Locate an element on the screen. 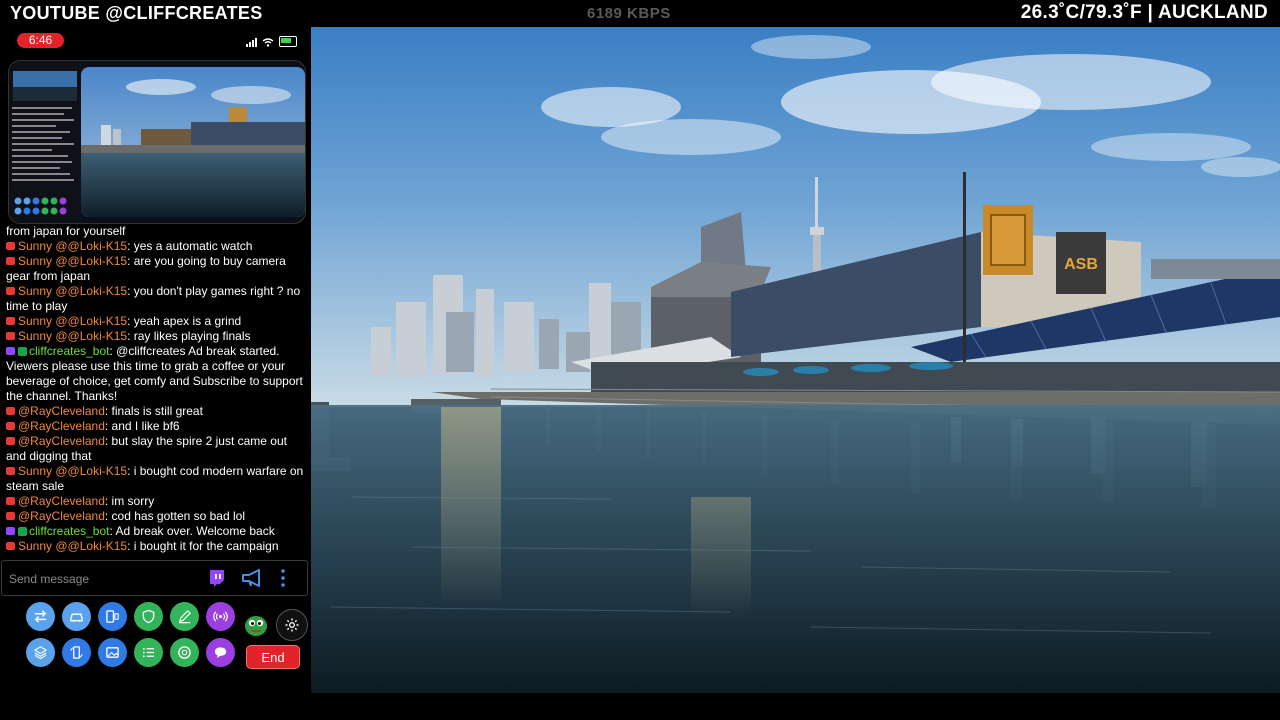 The width and height of the screenshot is (1280, 720). chat-message: @RayCleveland: and I like bf6 is located at coordinates (155, 426).